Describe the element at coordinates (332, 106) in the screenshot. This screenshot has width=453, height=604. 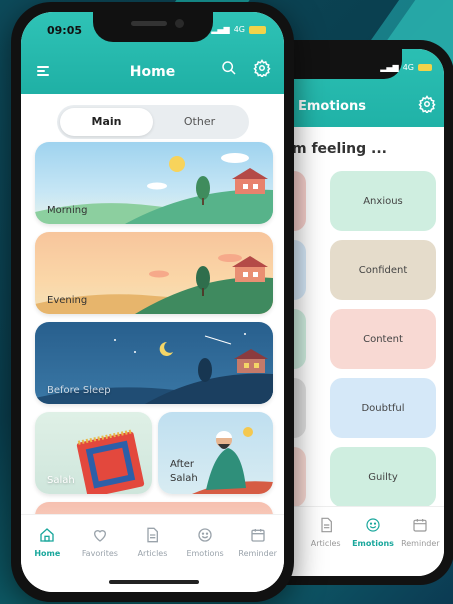
I see `page-title: Emotions` at that location.